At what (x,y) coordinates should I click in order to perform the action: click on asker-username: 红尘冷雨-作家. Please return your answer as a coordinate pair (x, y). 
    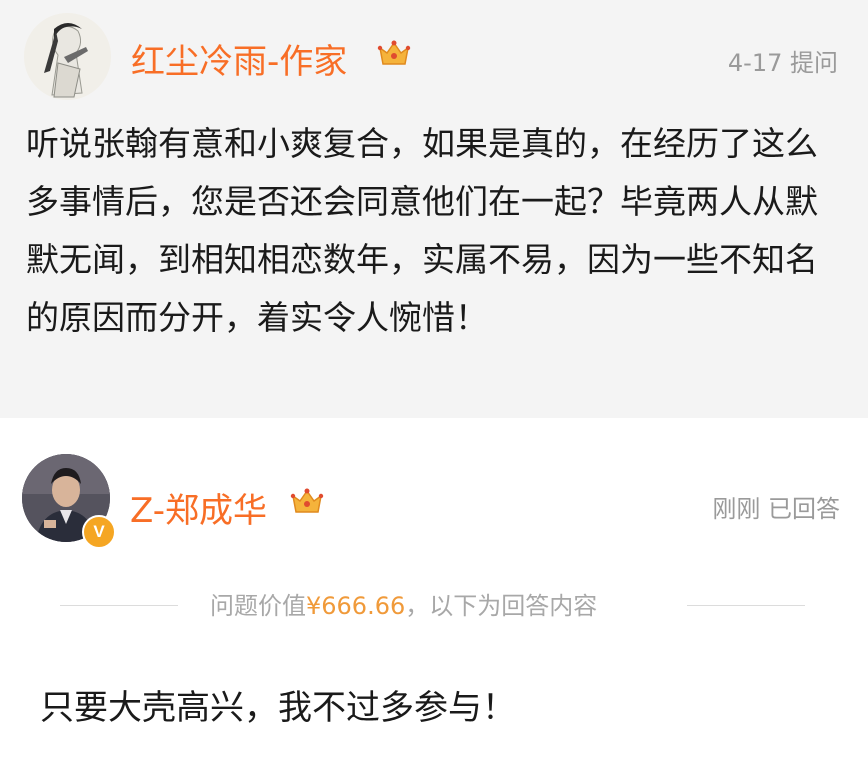
    Looking at the image, I should click on (239, 58).